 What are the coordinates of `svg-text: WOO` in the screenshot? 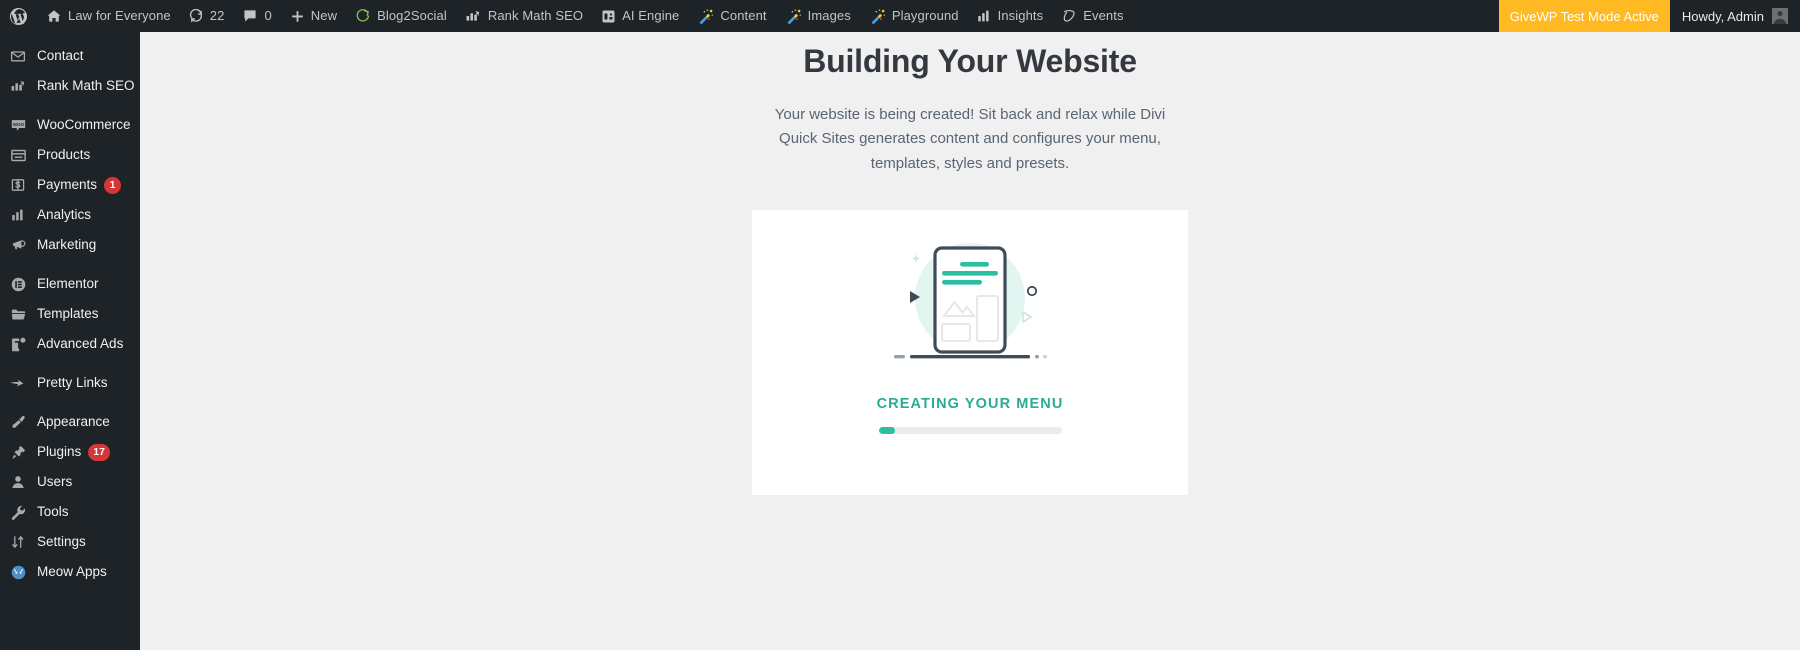 It's located at (18, 123).